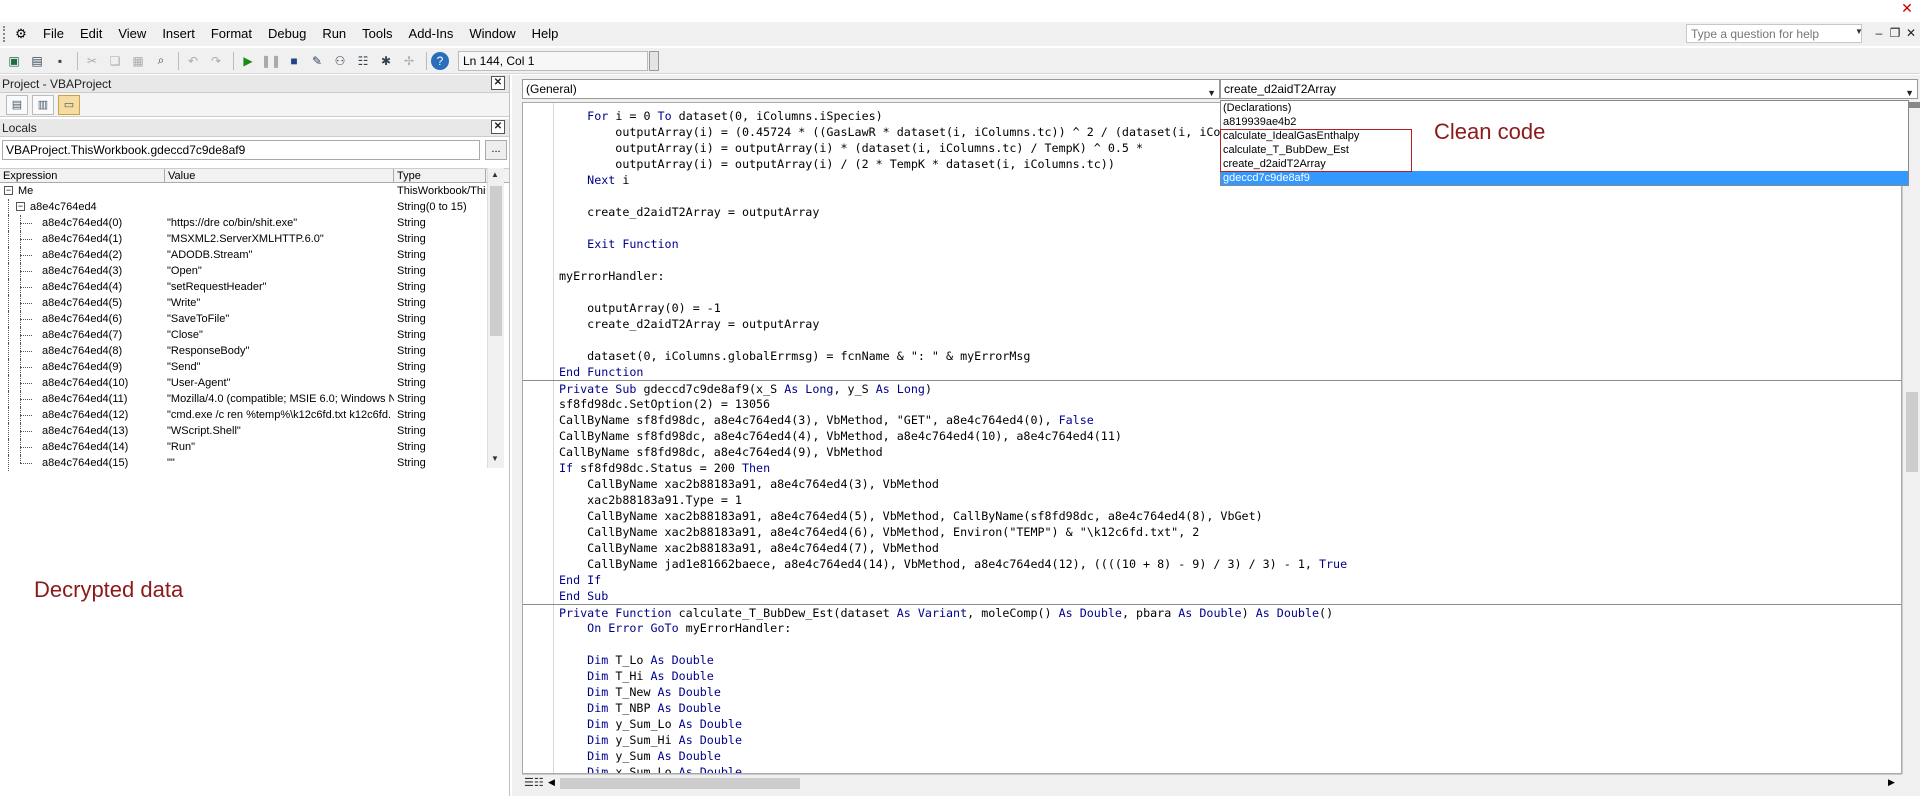 This screenshot has height=796, width=1920. What do you see at coordinates (551, 782) in the screenshot?
I see `scroll-left-icon: ◀` at bounding box center [551, 782].